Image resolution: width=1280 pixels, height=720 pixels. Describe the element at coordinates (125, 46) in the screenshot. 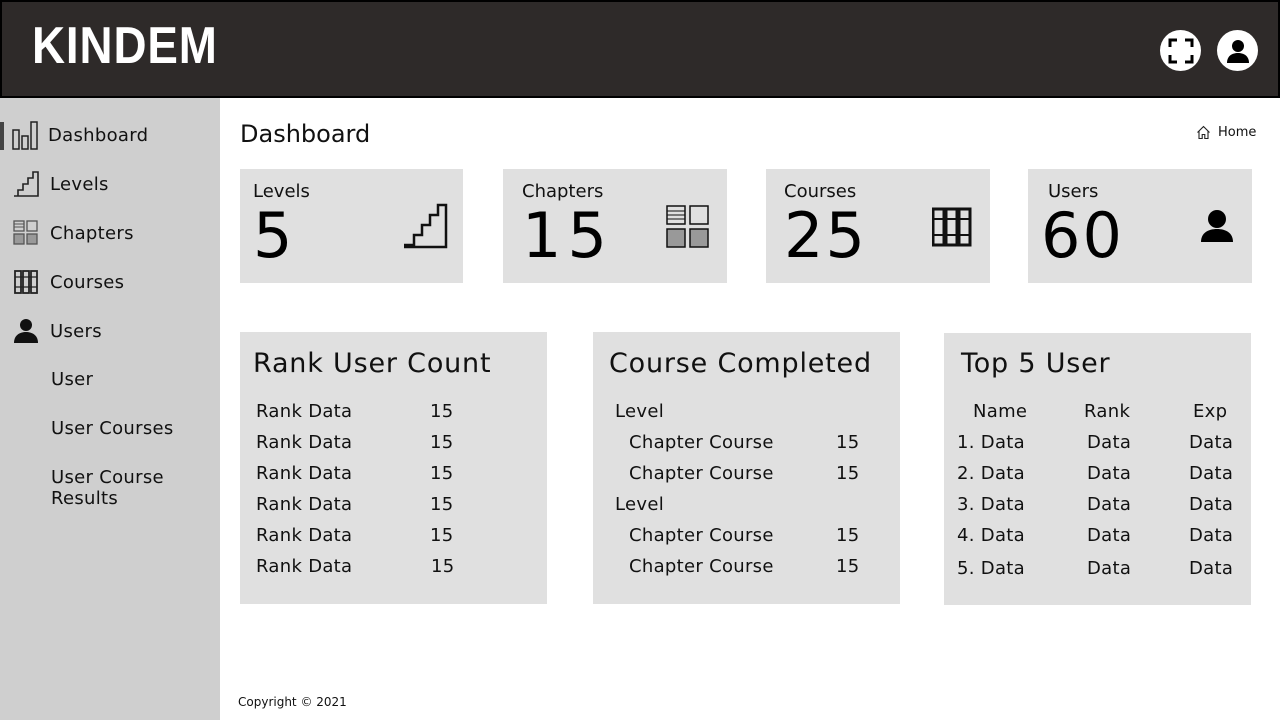

I see `brand-logo: KINDEM` at that location.